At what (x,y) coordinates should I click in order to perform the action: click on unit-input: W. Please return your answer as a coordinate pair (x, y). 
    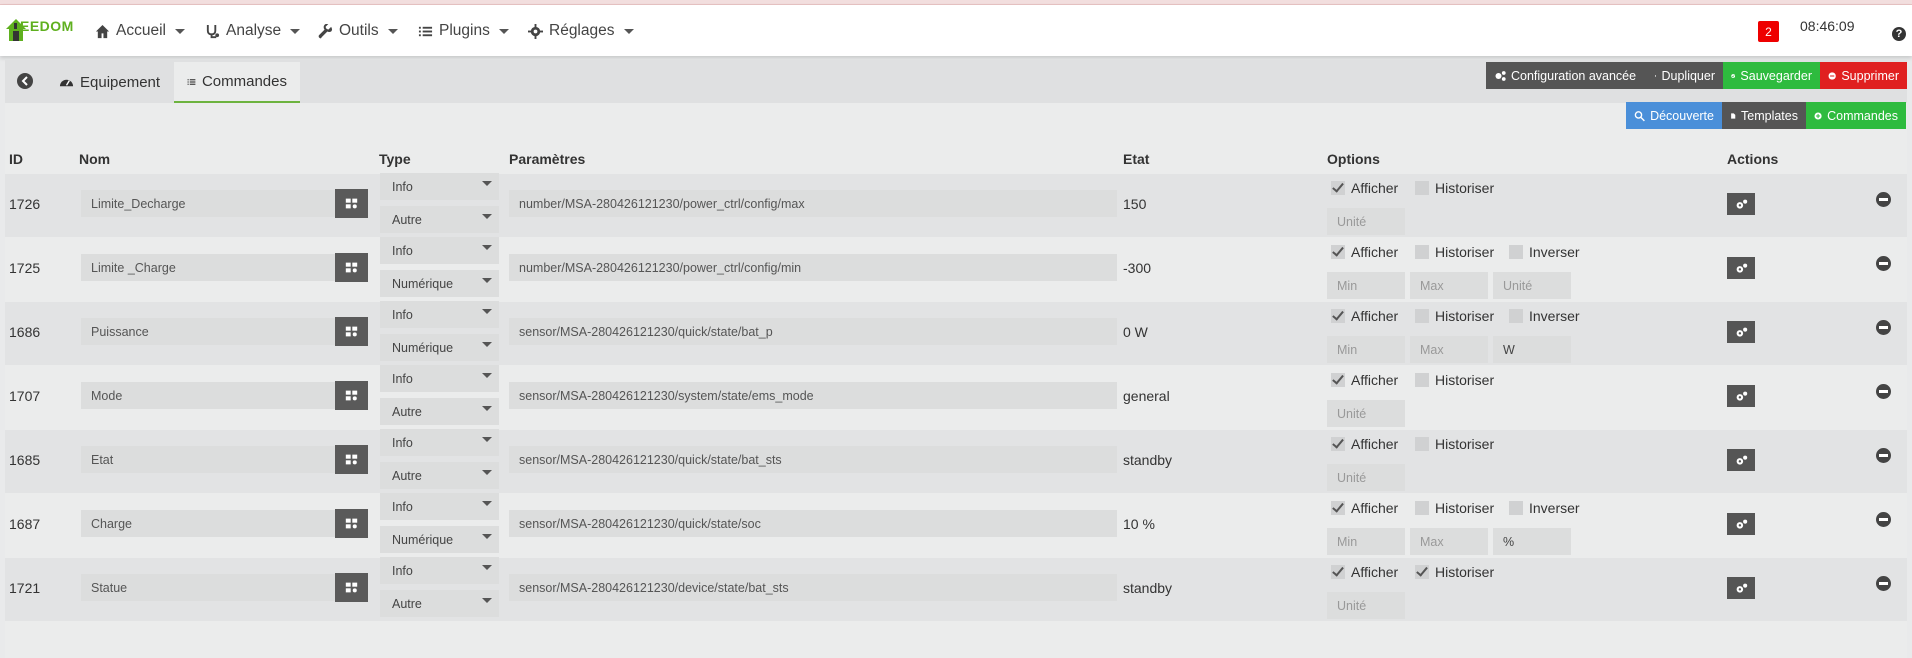
    Looking at the image, I should click on (1532, 349).